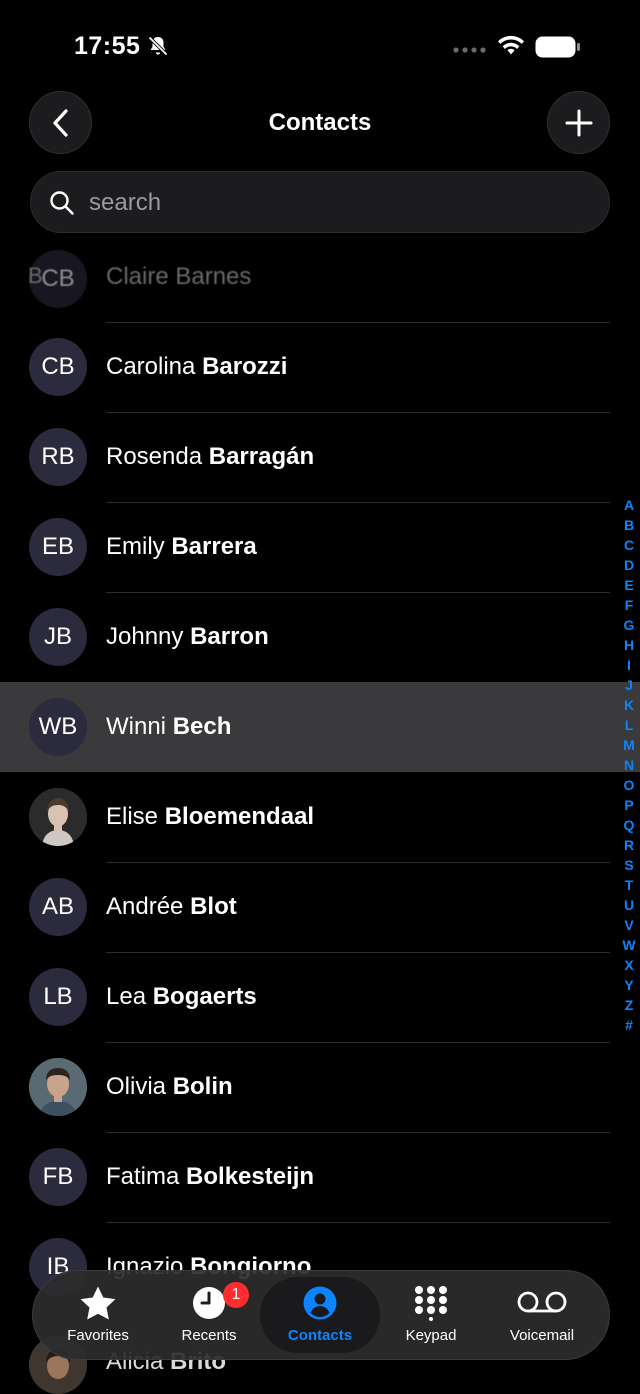 This screenshot has width=640, height=1394. I want to click on index-letter: W, so click(628, 945).